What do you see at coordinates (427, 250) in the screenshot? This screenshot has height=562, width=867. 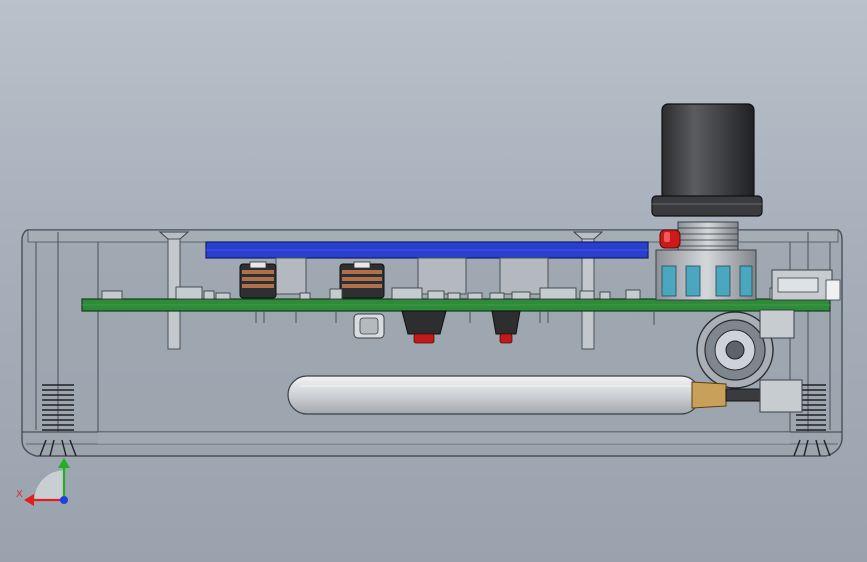 I see `display-module` at bounding box center [427, 250].